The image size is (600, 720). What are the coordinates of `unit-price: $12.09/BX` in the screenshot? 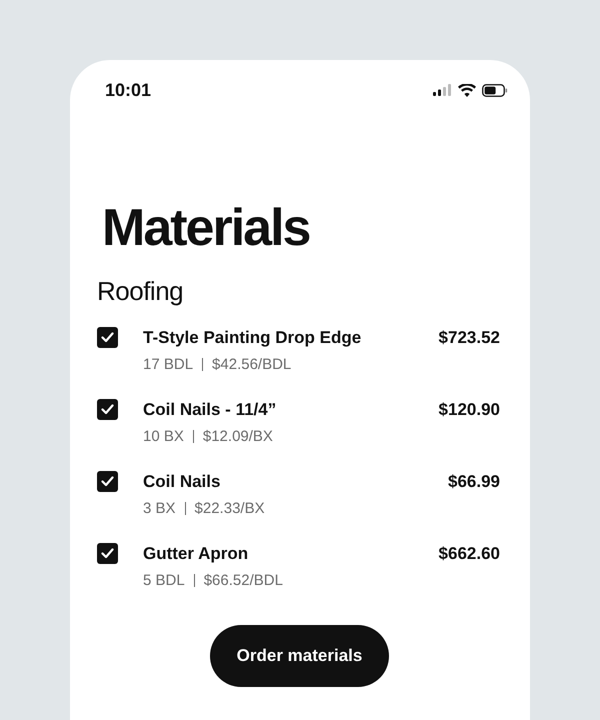 It's located at (237, 436).